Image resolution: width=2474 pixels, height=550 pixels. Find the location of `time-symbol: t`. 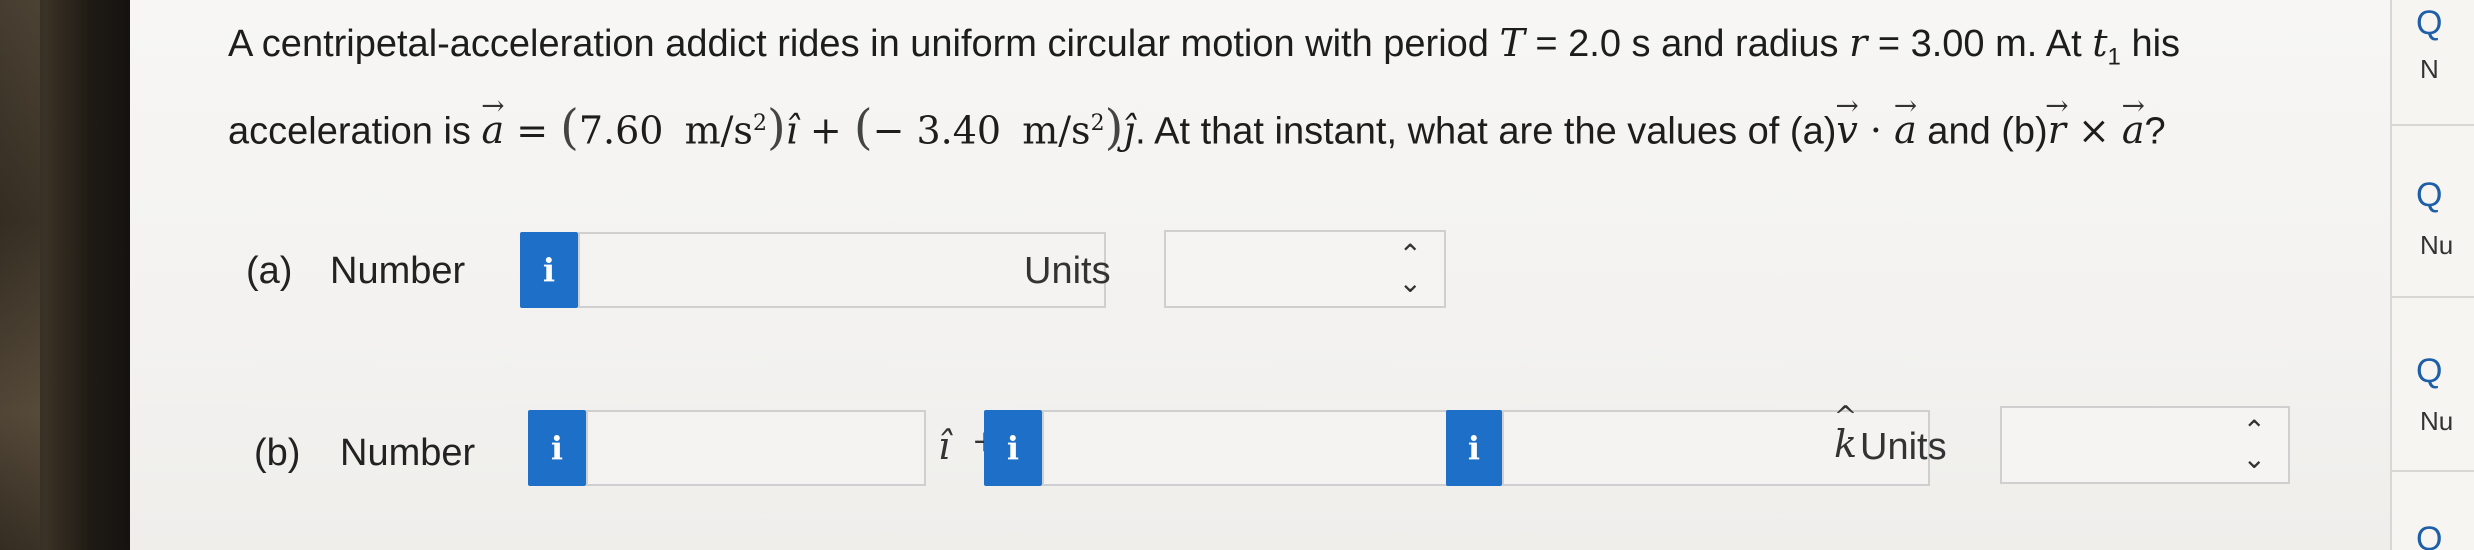

time-symbol: t is located at coordinates (2100, 43).